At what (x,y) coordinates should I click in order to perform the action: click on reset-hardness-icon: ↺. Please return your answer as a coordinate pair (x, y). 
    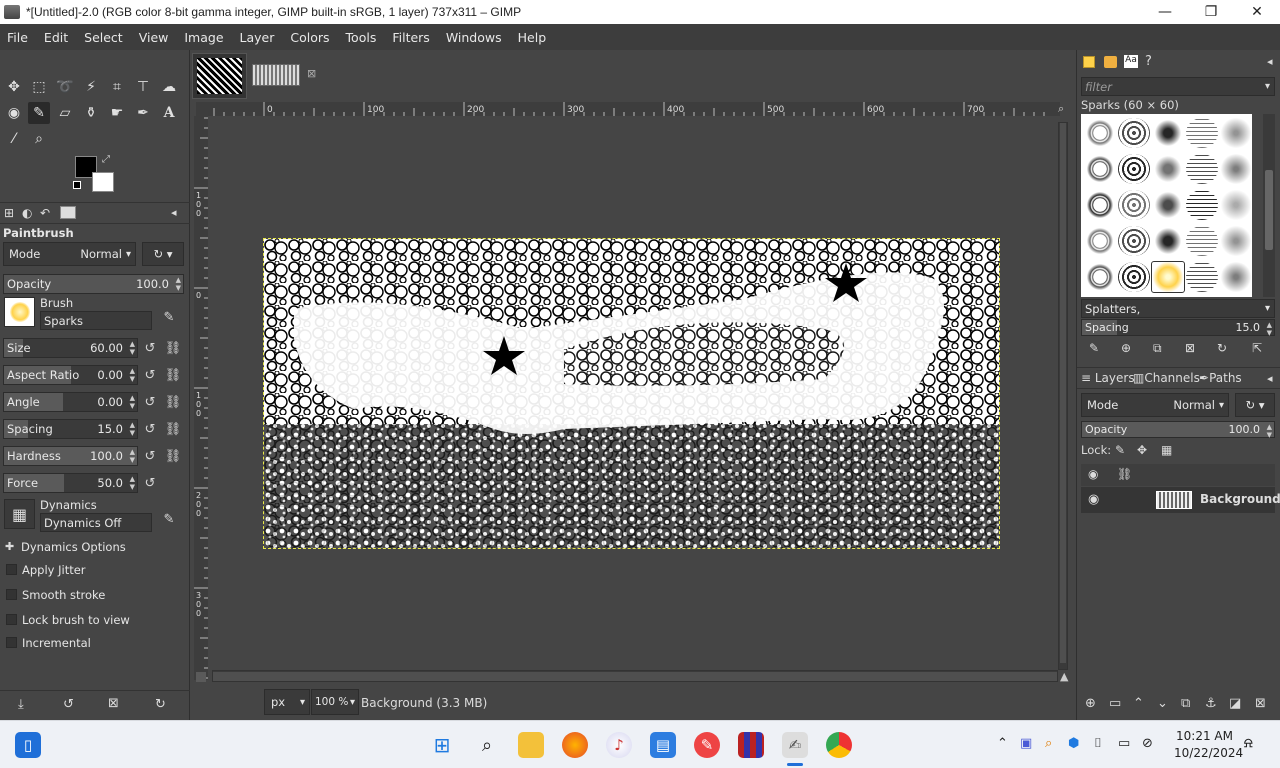
    Looking at the image, I should click on (150, 456).